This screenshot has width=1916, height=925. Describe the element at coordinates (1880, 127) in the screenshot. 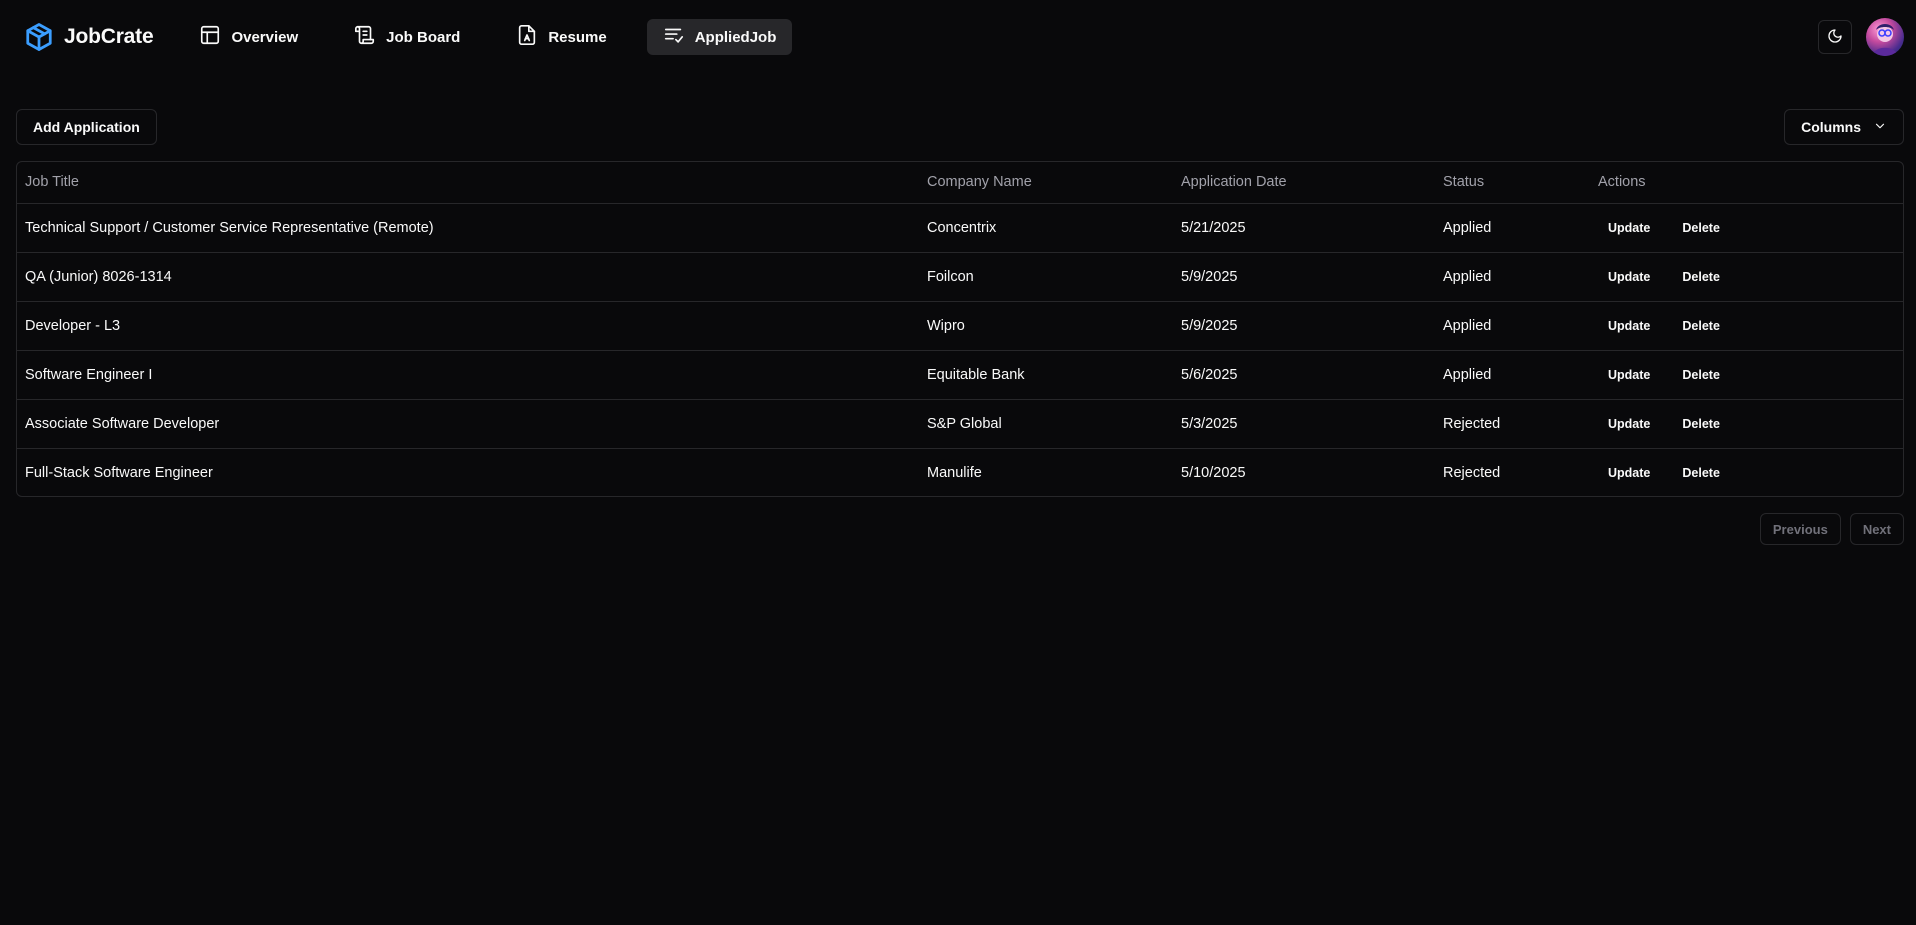

I see `chevron-down-icon` at that location.